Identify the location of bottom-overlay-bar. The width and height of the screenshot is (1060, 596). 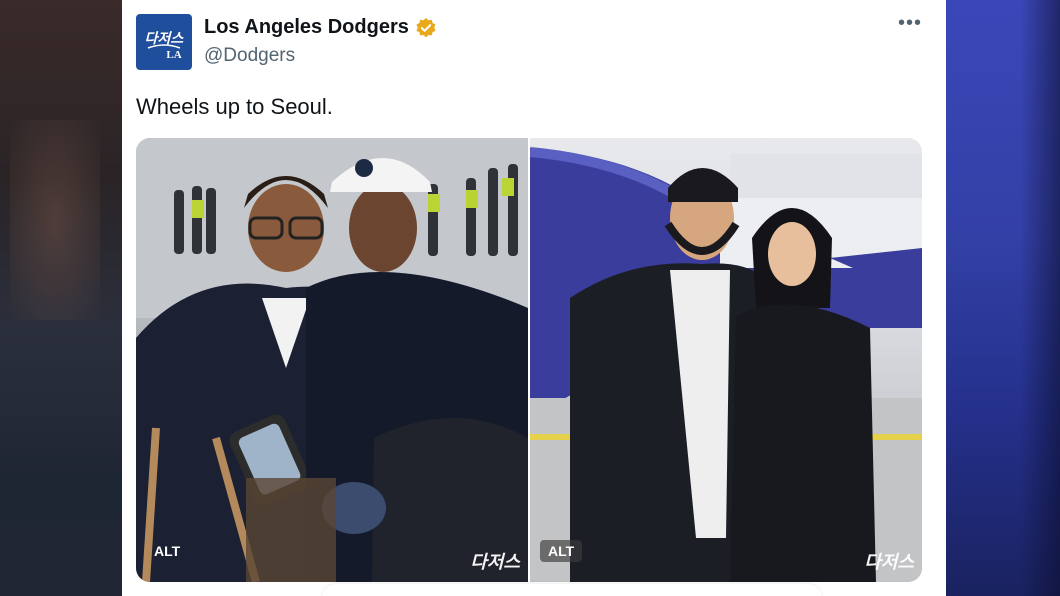
(572, 590).